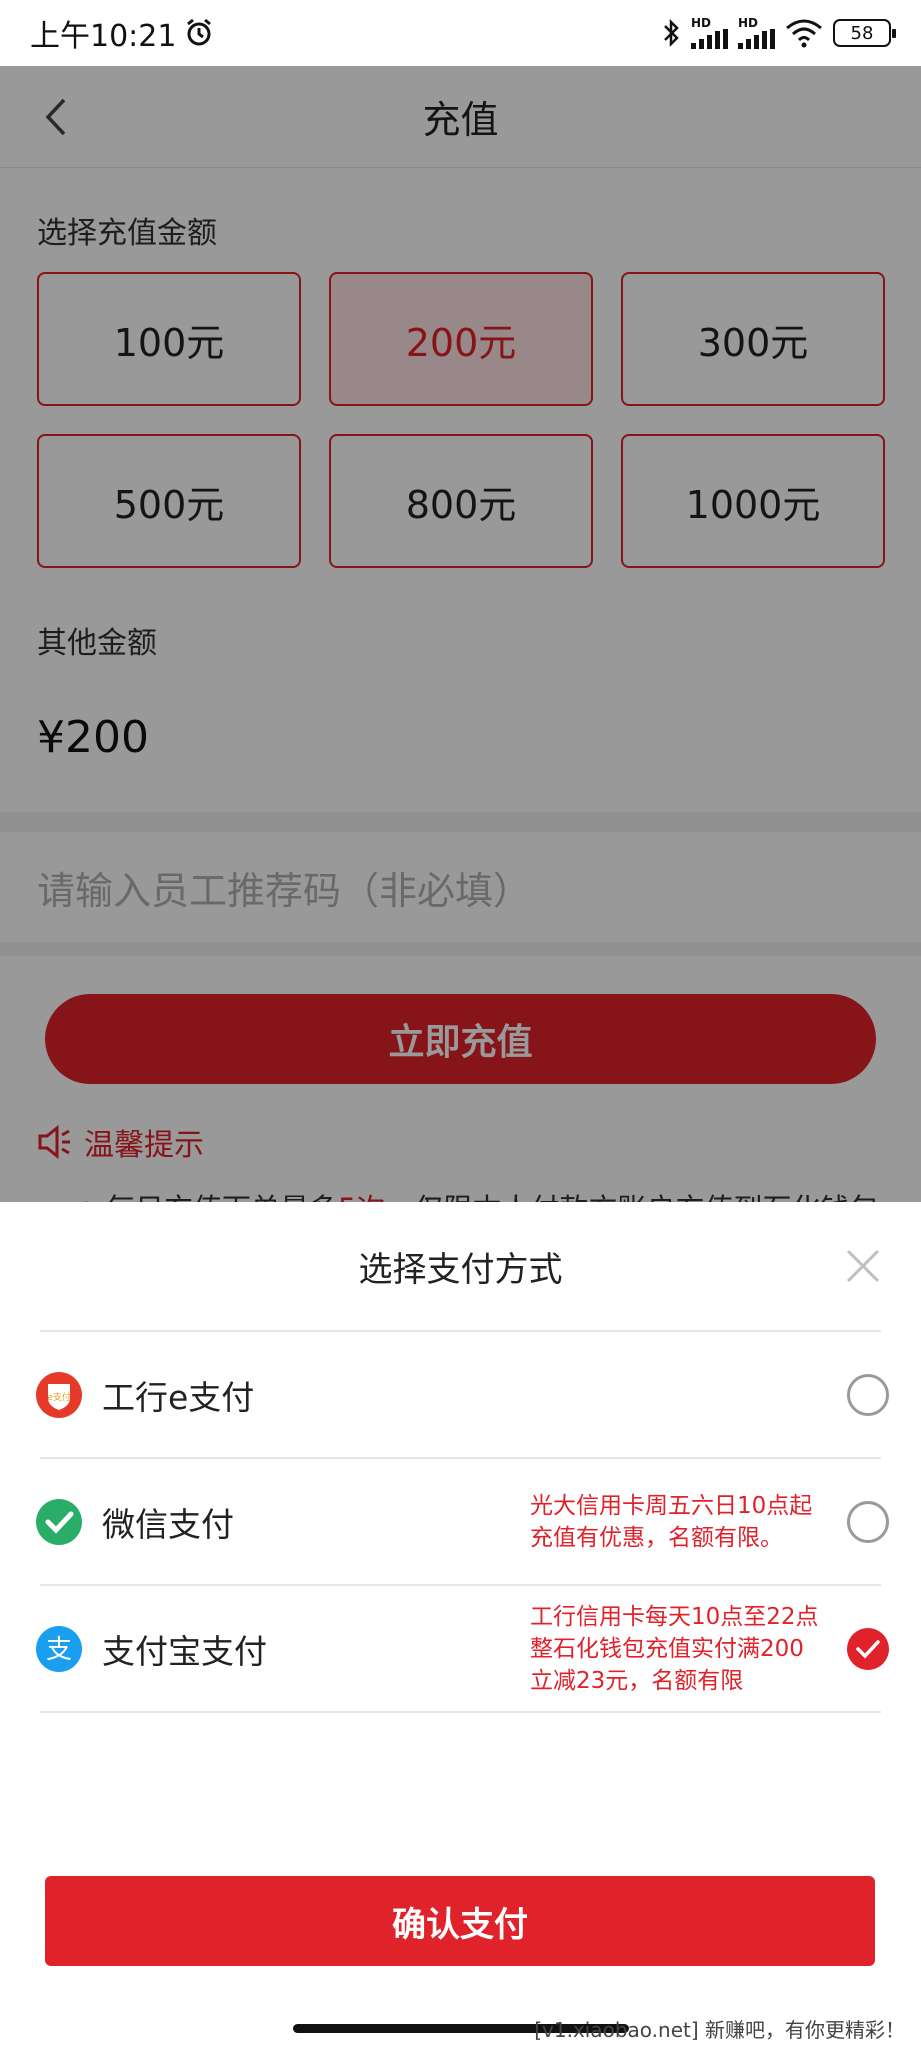  I want to click on icbc-epay-icon: e支付, so click(59, 1394).